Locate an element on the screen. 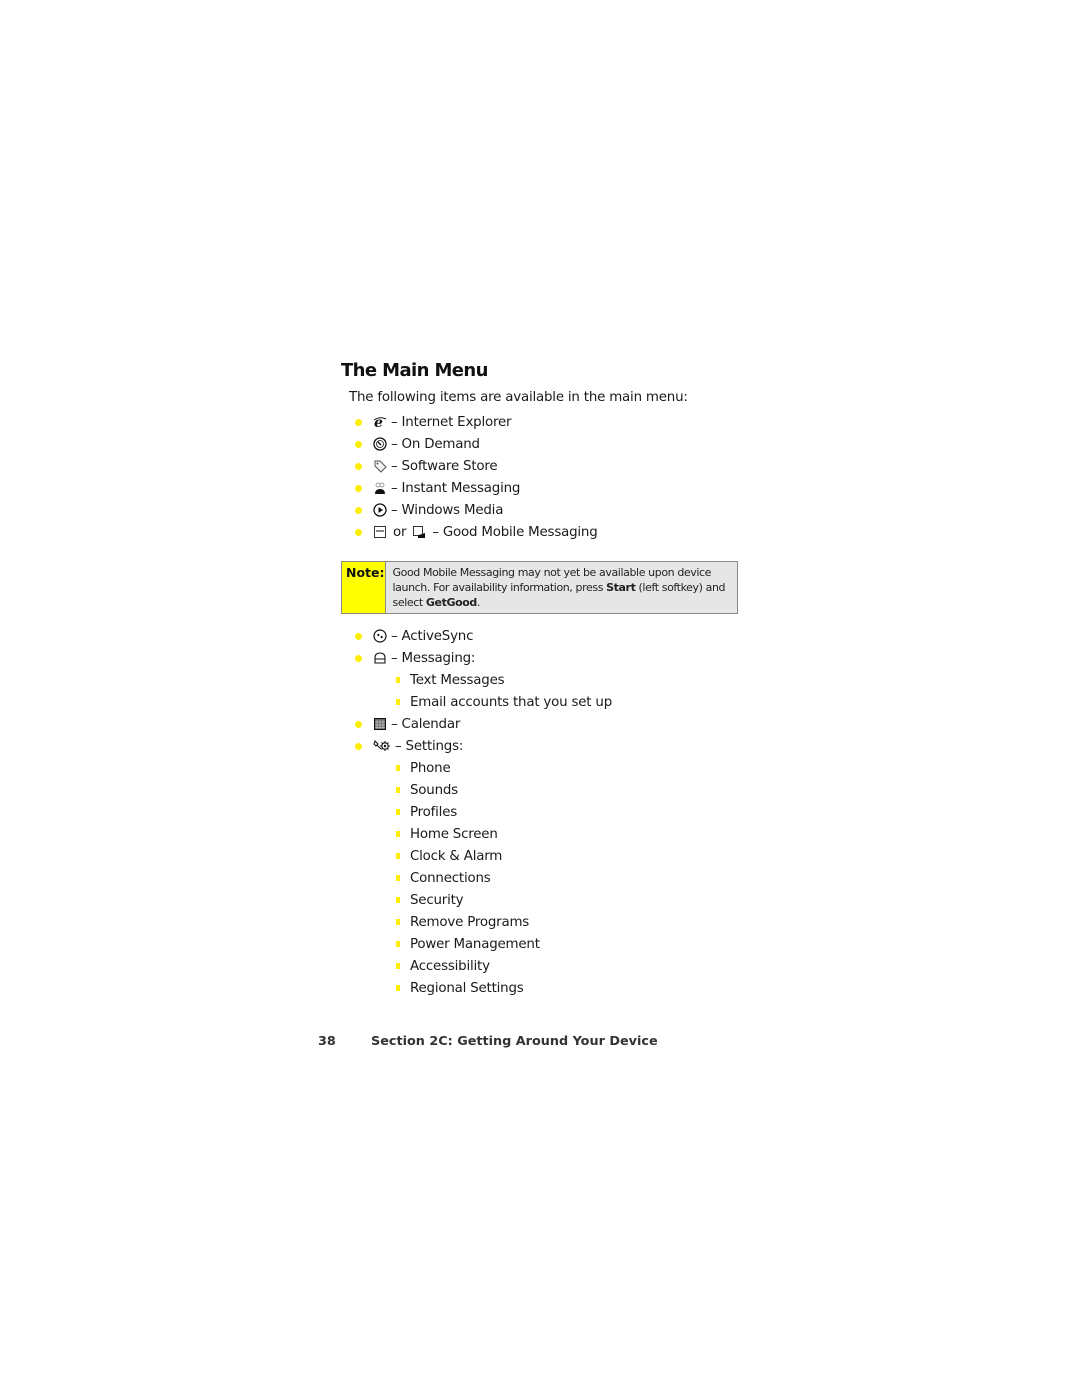 The height and width of the screenshot is (1397, 1080). sub-item-label: Remove Programs is located at coordinates (470, 922).